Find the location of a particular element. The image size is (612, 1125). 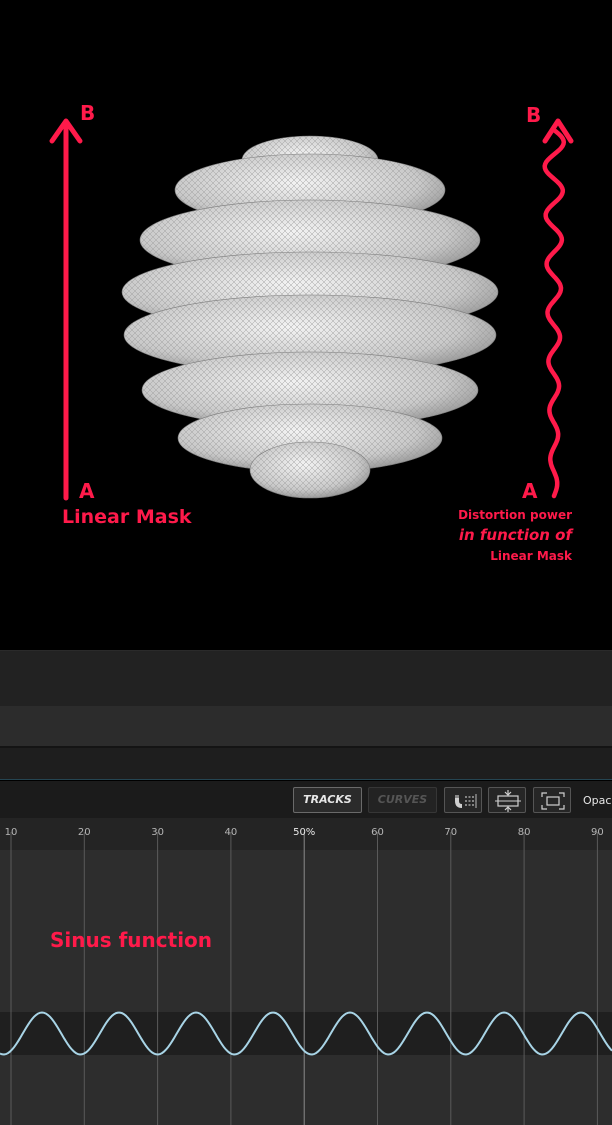

snap-button is located at coordinates (463, 800).